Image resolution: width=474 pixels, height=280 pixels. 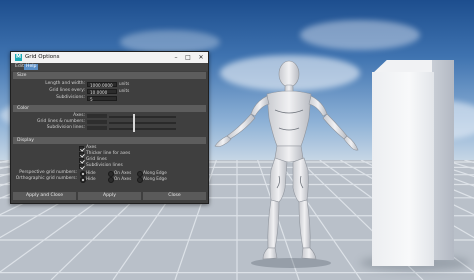 I want to click on cloud, so click(x=360, y=35).